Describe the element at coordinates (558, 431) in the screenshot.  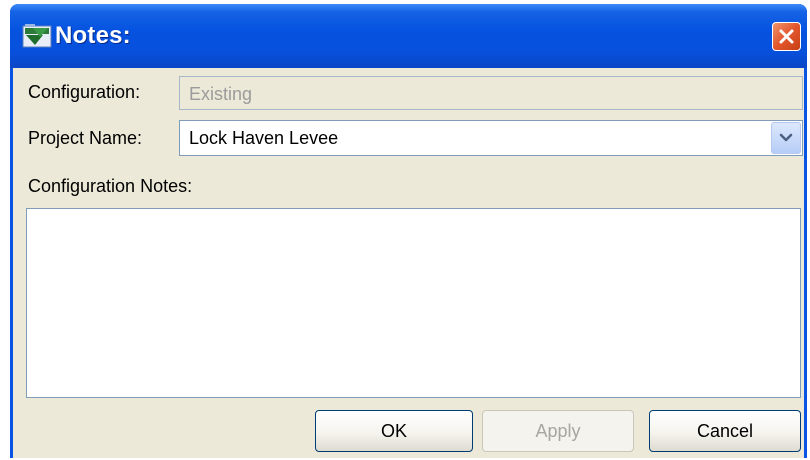
I see `apply-button: Apply` at that location.